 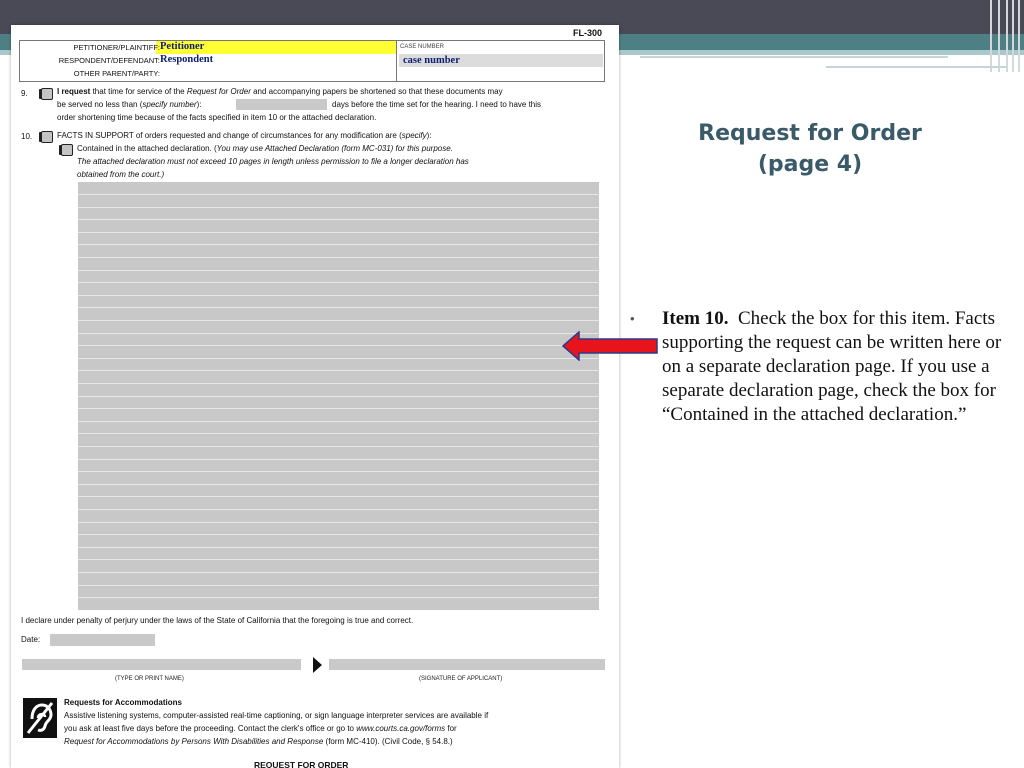 I want to click on respondent-value: Respondent, so click(x=187, y=59).